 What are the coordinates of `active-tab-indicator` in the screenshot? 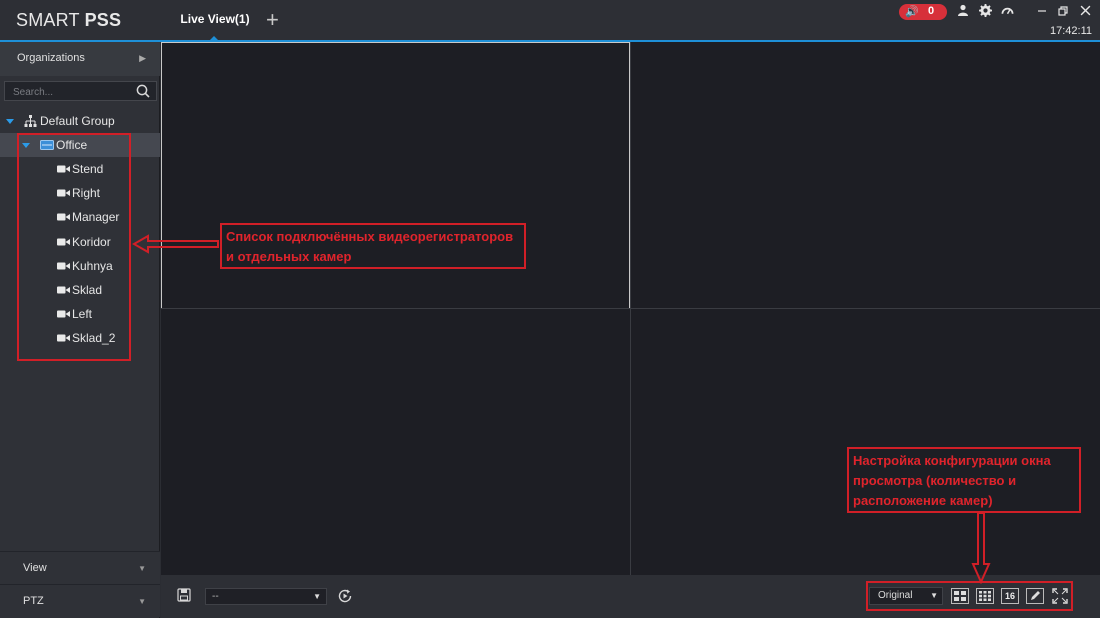 It's located at (214, 38).